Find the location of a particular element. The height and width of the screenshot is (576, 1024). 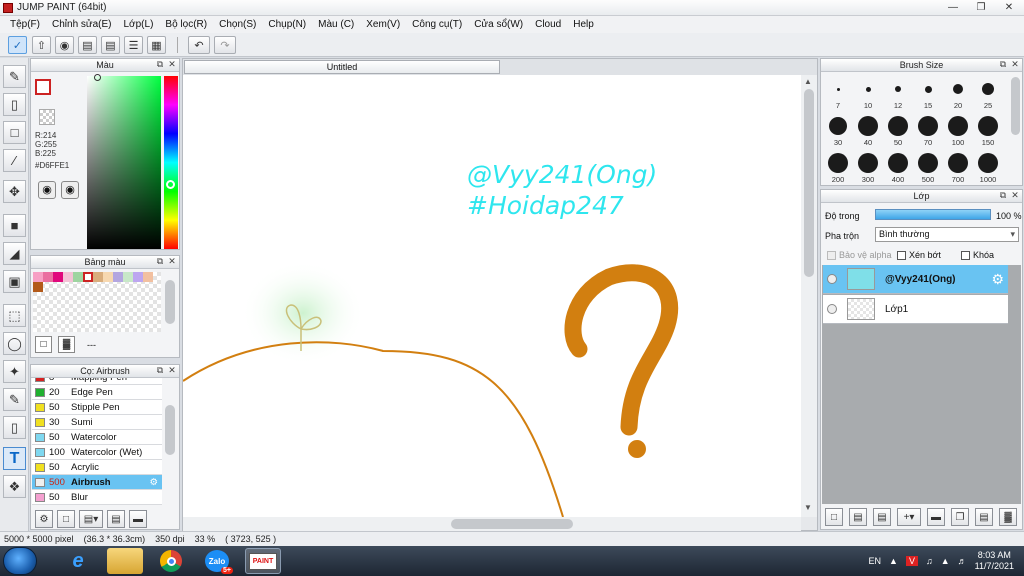

volume-icon: ♫ is located at coordinates (929, 561).